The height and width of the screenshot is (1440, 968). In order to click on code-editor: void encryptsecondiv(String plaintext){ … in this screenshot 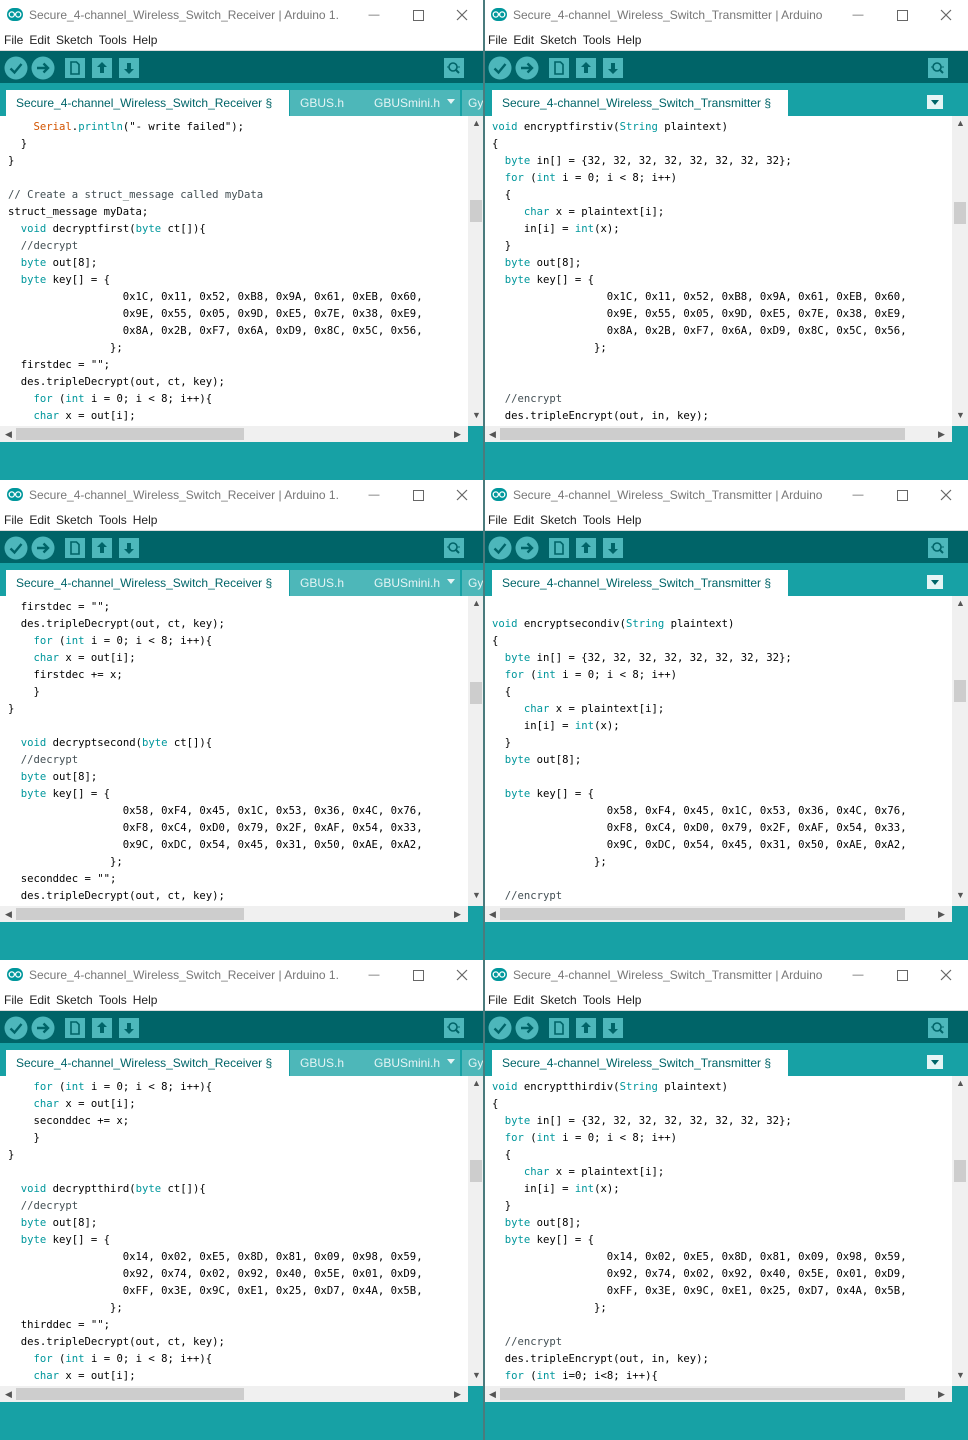, I will do `click(726, 751)`.